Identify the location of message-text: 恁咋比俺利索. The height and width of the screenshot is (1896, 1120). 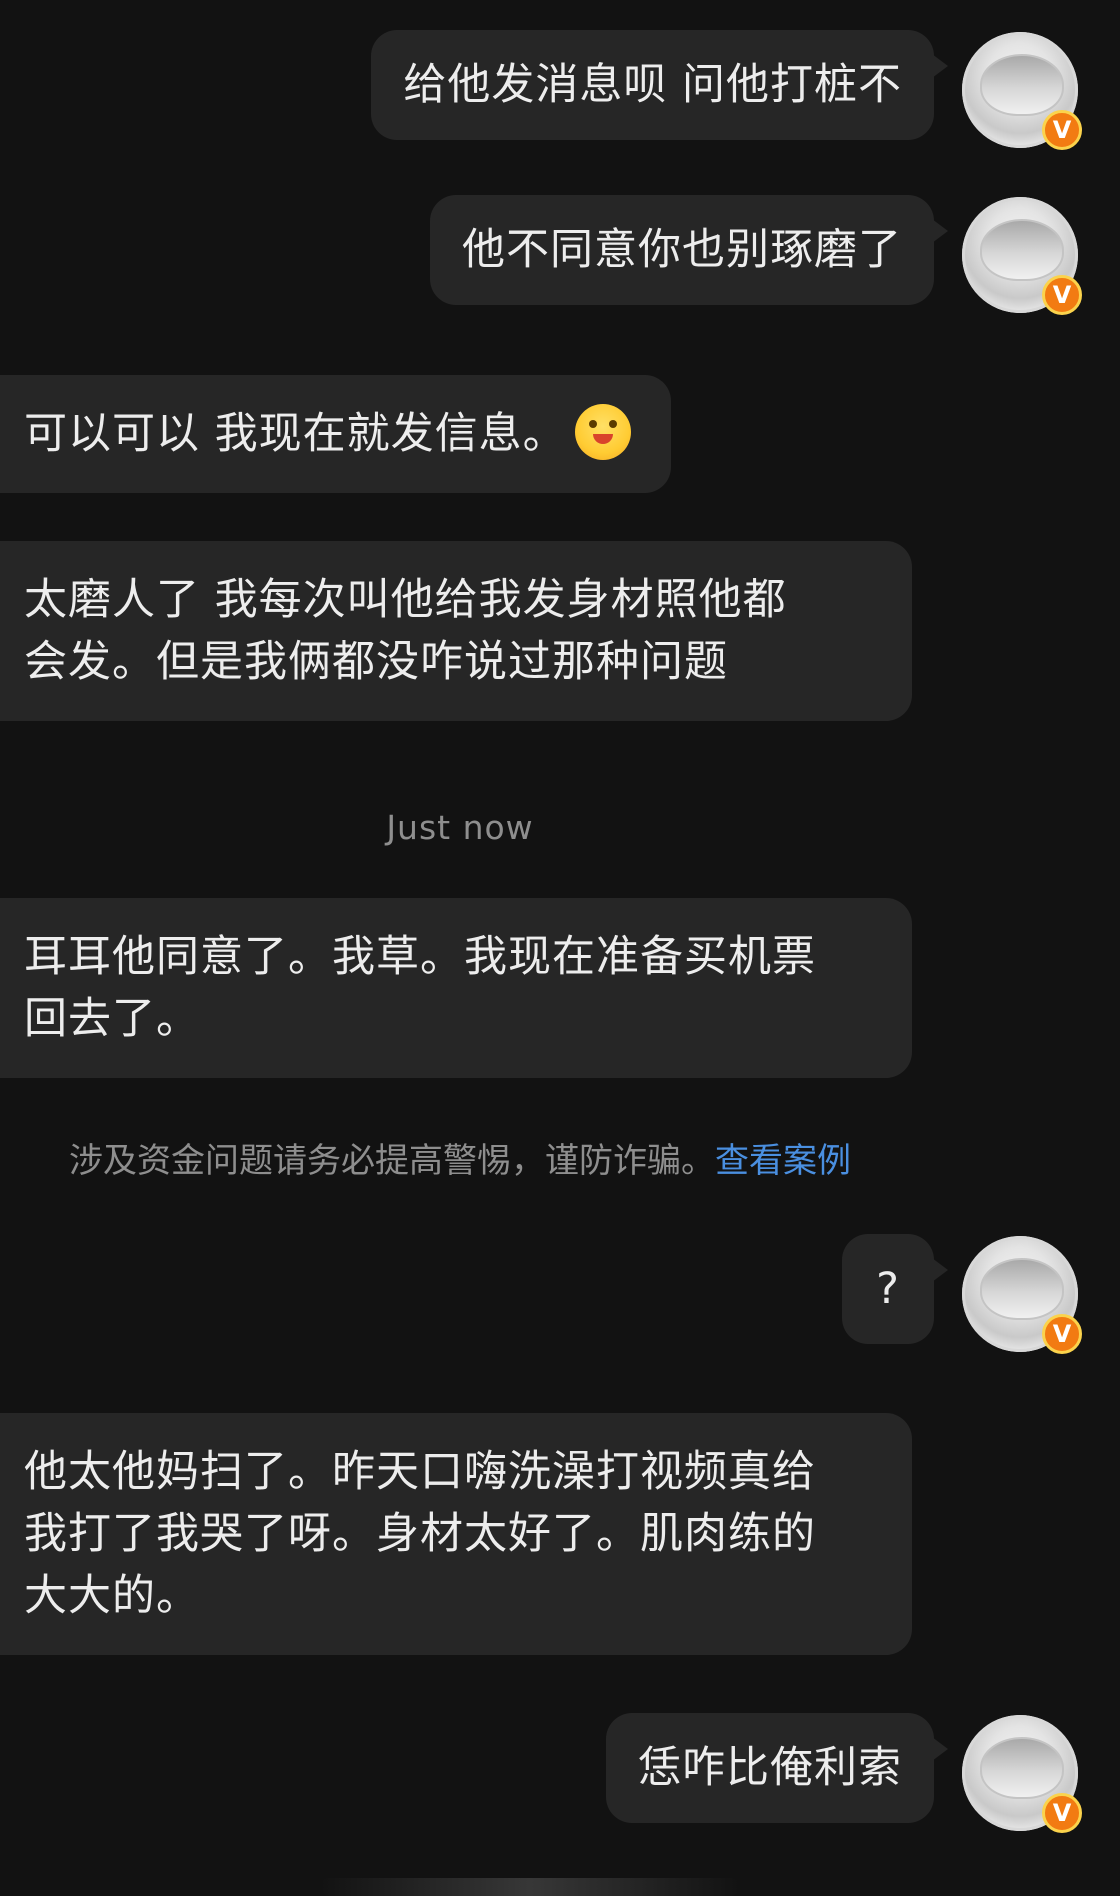
(770, 1768).